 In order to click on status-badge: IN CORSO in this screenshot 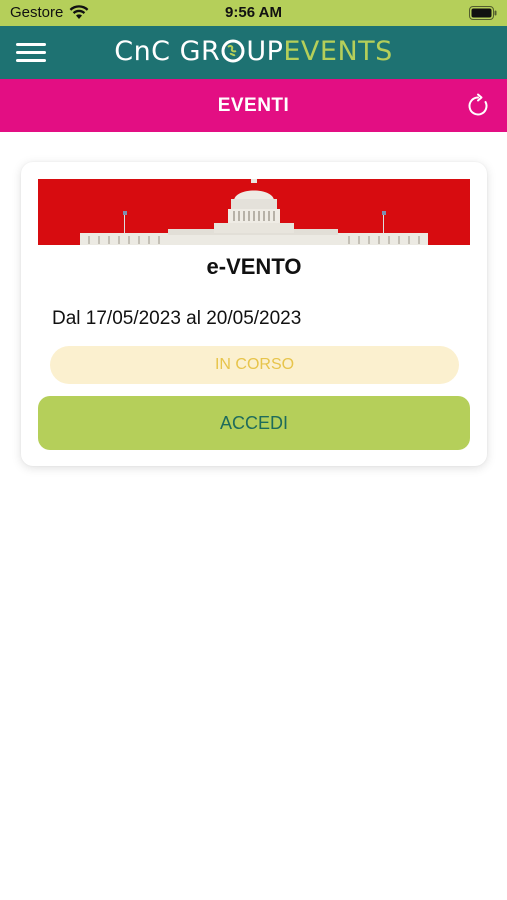, I will do `click(254, 365)`.